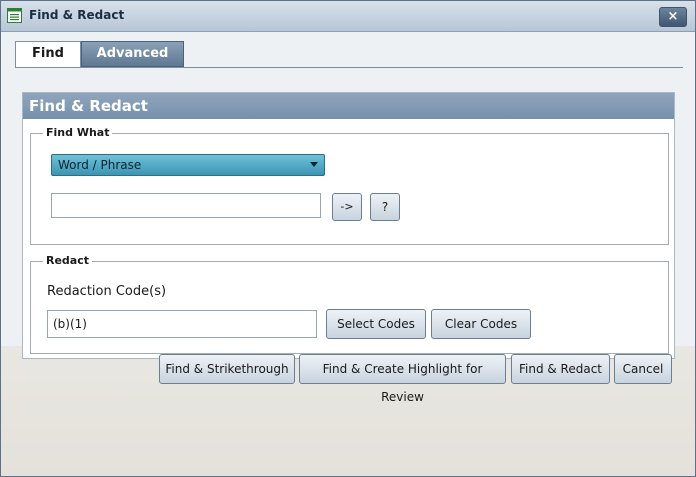 This screenshot has height=477, width=696. Describe the element at coordinates (348, 16) in the screenshot. I see `title-bar: Find & Redact ×` at that location.